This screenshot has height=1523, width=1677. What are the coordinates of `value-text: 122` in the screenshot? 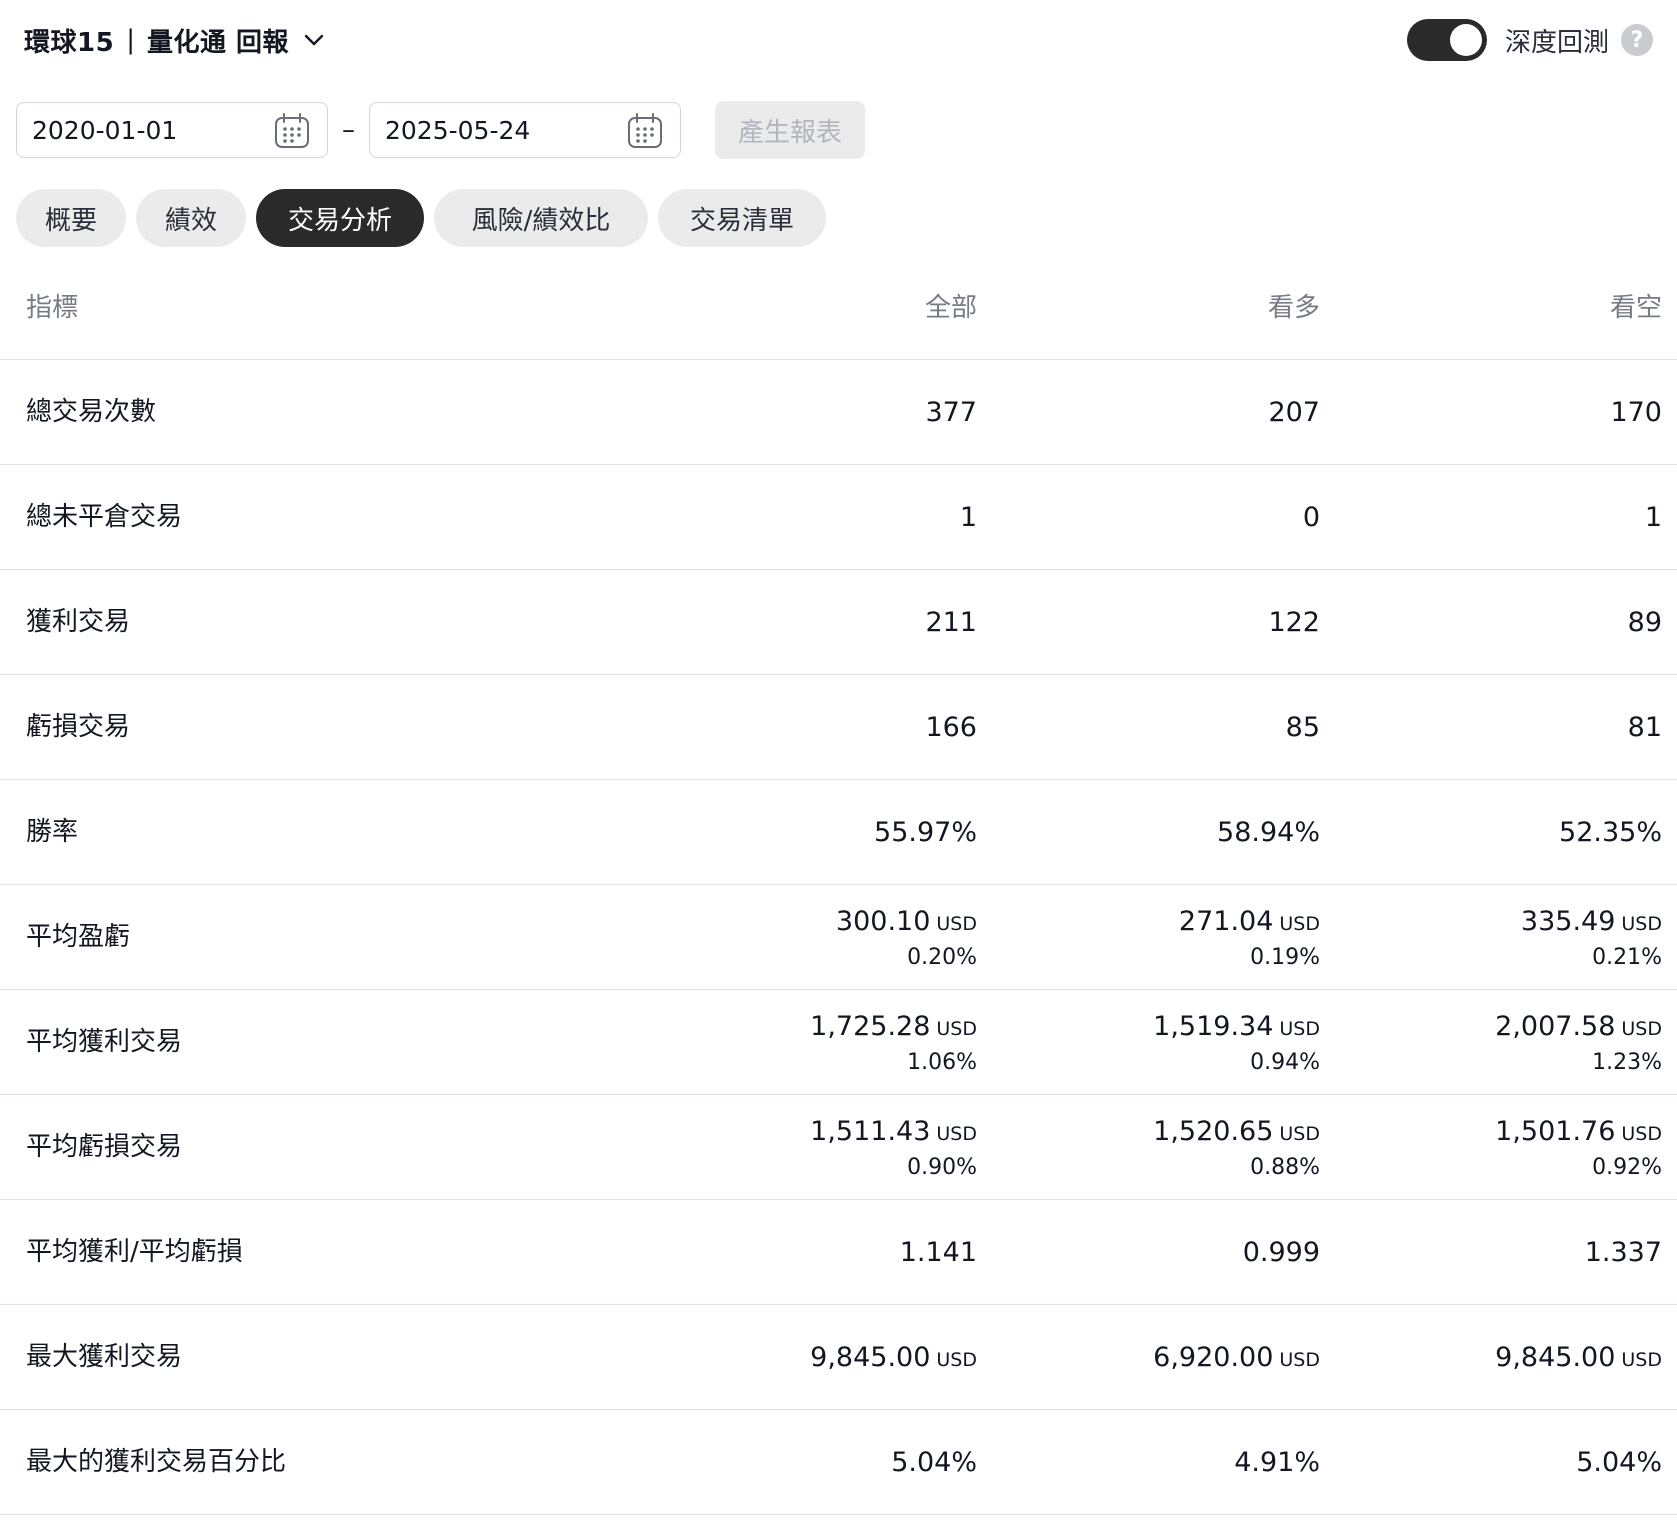 It's located at (1294, 622).